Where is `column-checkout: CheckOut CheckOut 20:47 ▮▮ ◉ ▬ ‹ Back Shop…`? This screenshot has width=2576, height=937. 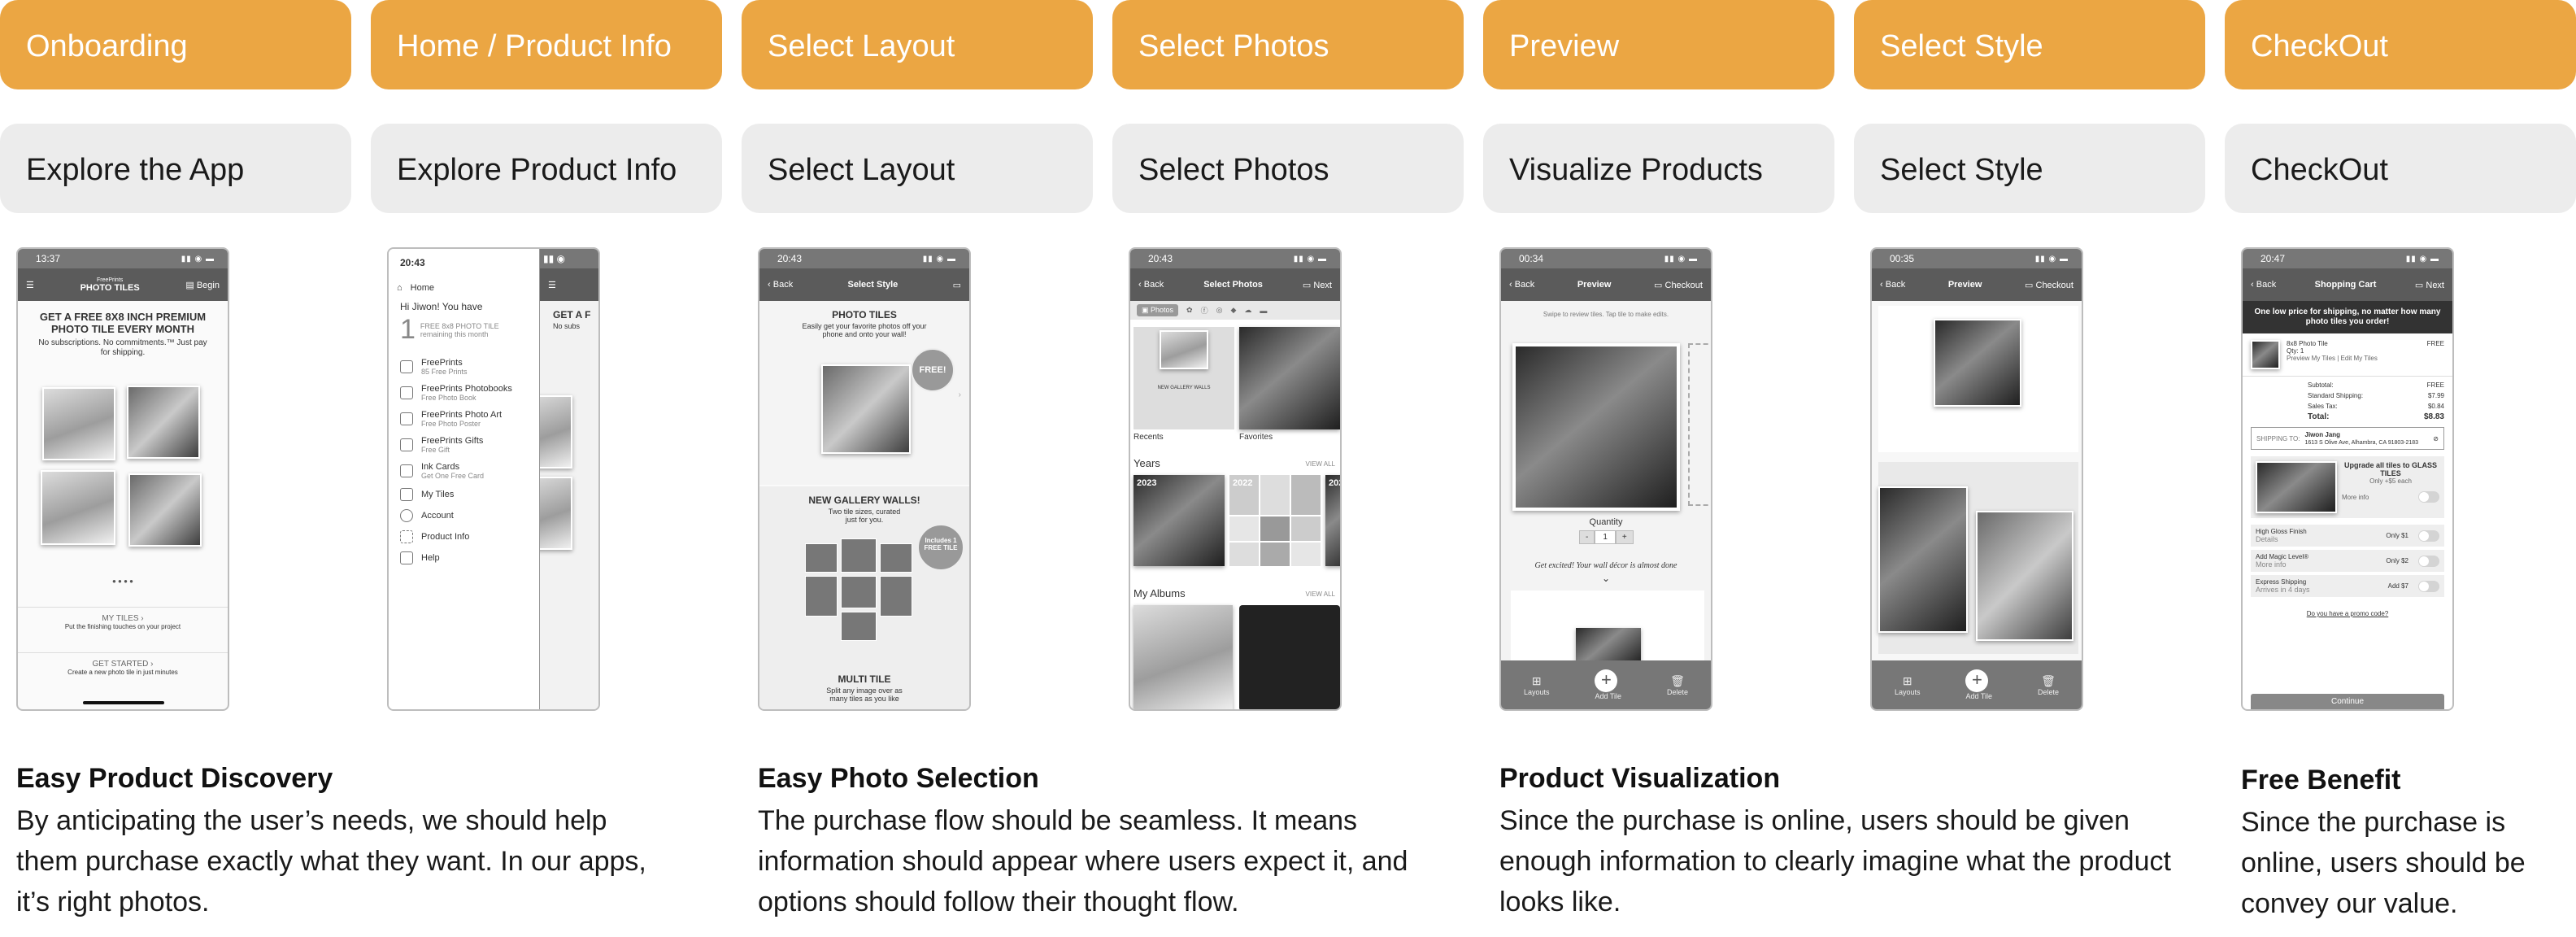 column-checkout: CheckOut CheckOut 20:47 ▮▮ ◉ ▬ ‹ Back Shop… is located at coordinates (2400, 460).